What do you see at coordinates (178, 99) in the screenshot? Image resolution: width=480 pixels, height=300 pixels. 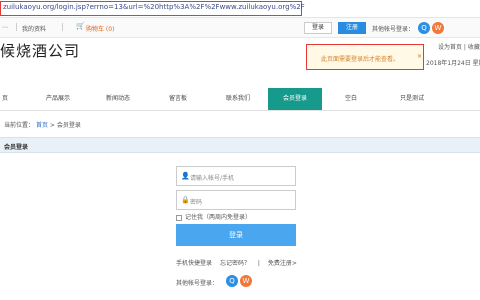 I see `nav-item-guestbook: 留言板` at bounding box center [178, 99].